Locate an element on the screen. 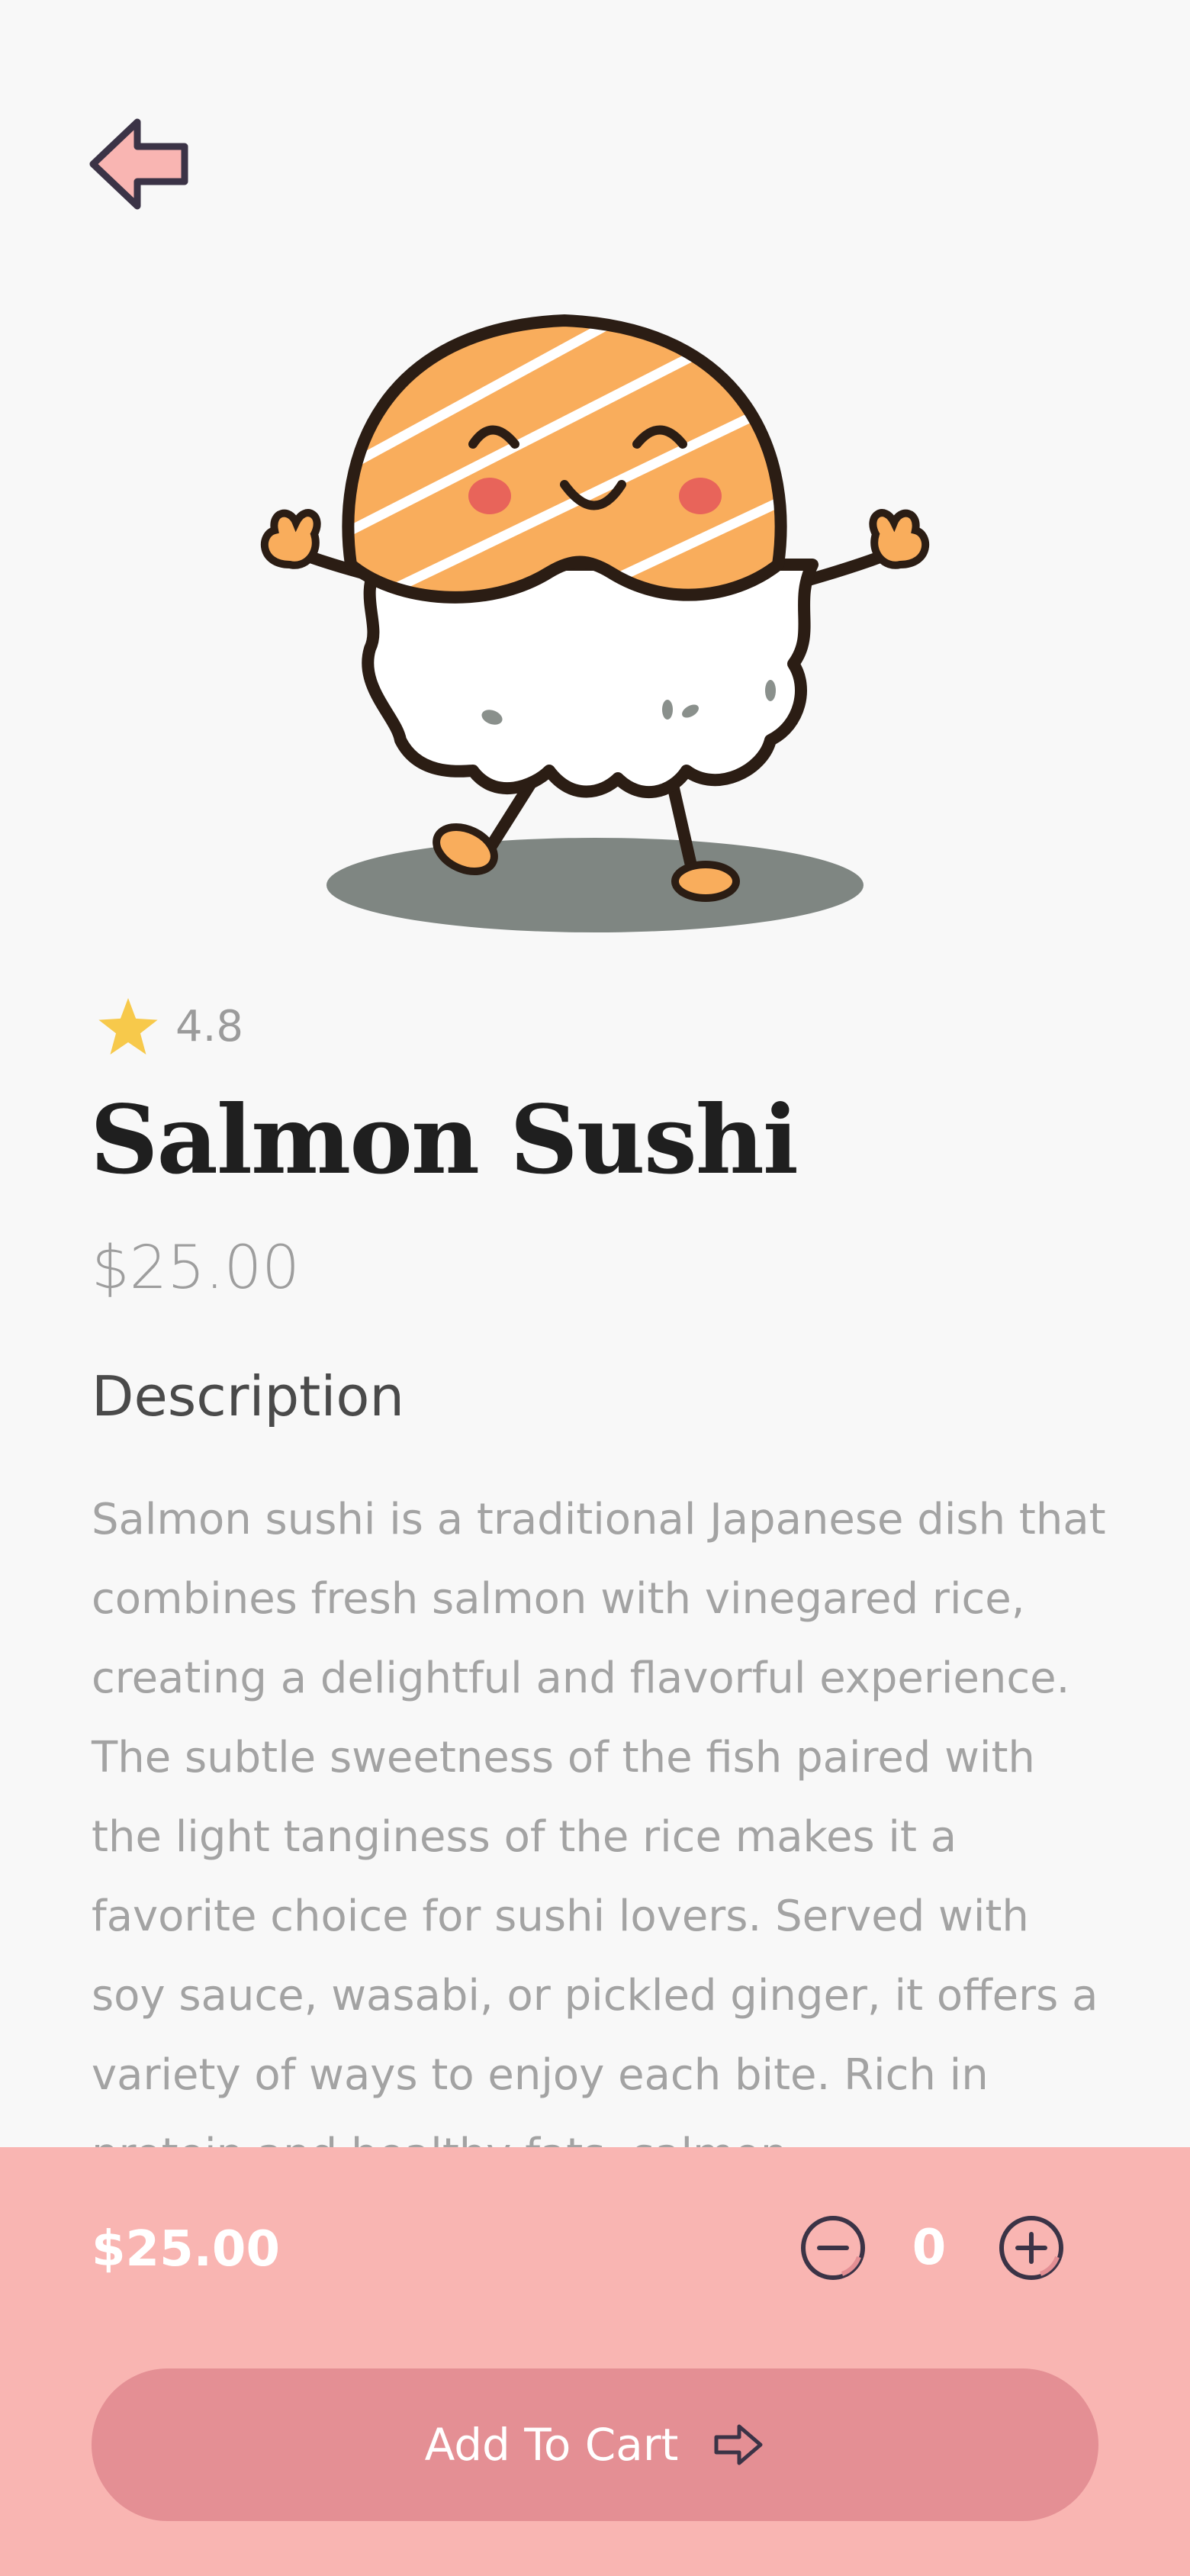  add-to-cart-button: Add To Cart is located at coordinates (595, 2444).